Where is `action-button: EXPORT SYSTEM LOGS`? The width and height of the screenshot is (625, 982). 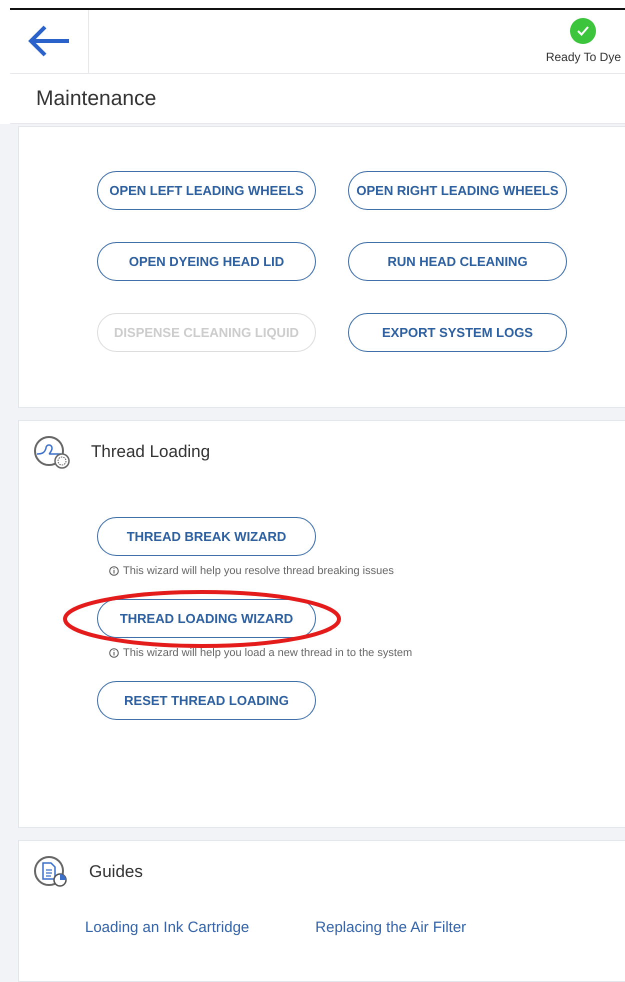 action-button: EXPORT SYSTEM LOGS is located at coordinates (457, 332).